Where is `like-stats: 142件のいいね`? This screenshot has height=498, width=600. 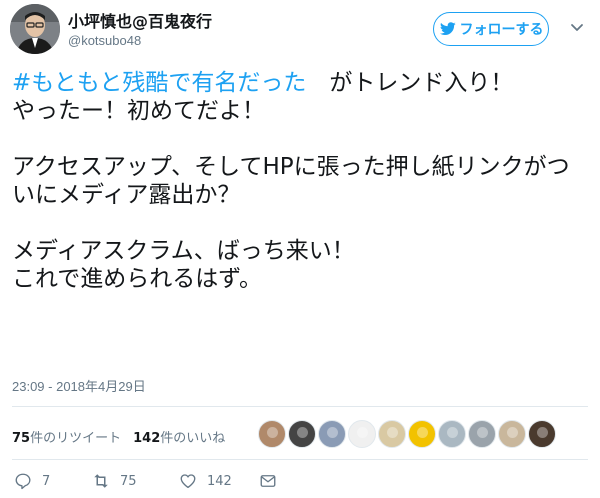
like-stats: 142件のいいね is located at coordinates (179, 436).